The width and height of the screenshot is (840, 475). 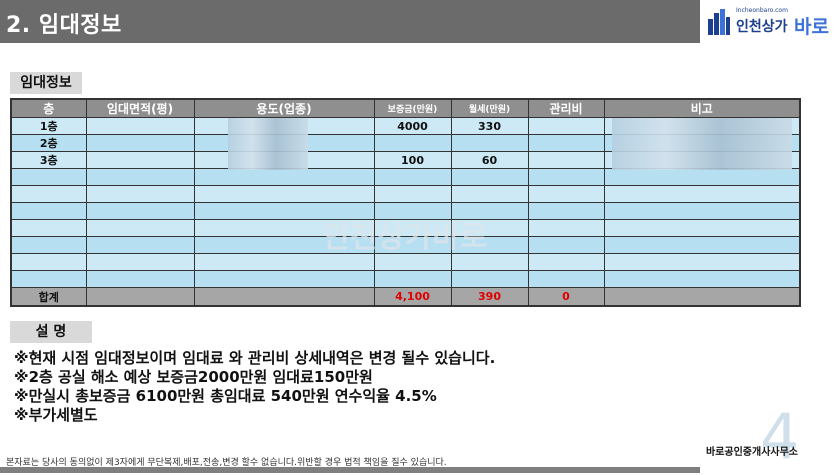 What do you see at coordinates (762, 10) in the screenshot?
I see `logo-url: Incheonbaro.com` at bounding box center [762, 10].